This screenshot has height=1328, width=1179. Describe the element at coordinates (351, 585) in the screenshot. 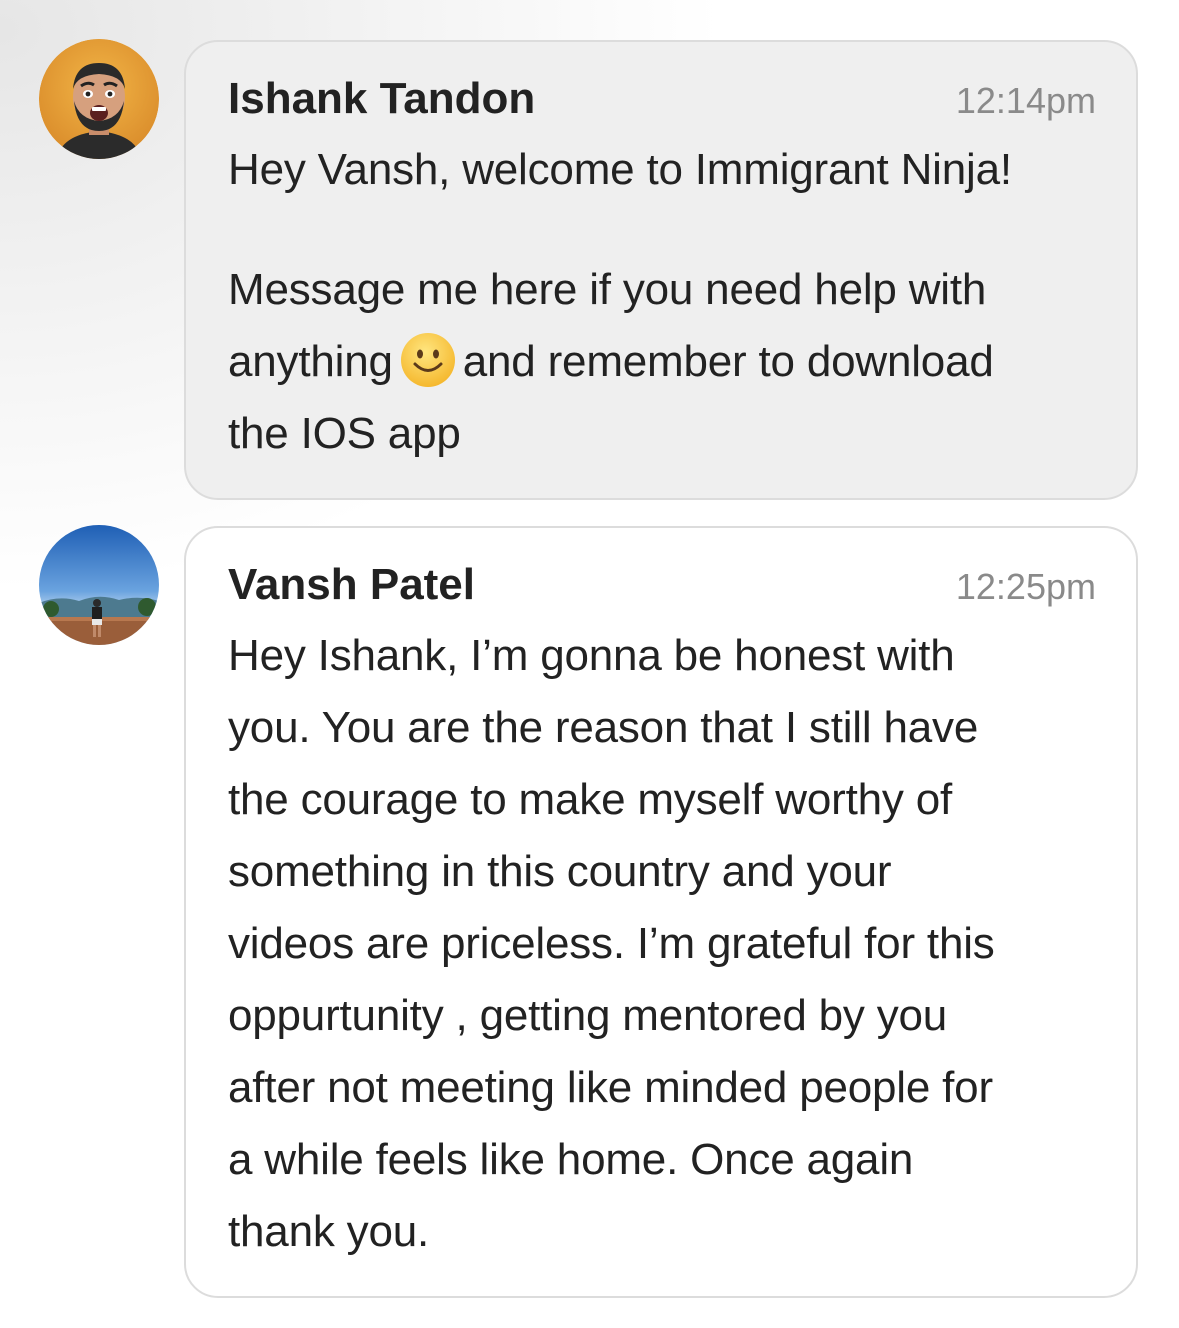

I see `sender-name: Vansh Patel` at that location.